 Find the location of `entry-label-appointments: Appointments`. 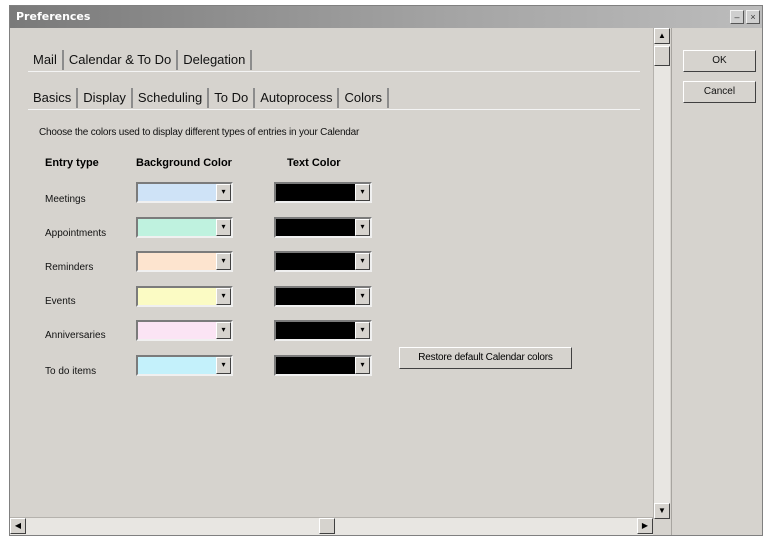

entry-label-appointments: Appointments is located at coordinates (76, 233).